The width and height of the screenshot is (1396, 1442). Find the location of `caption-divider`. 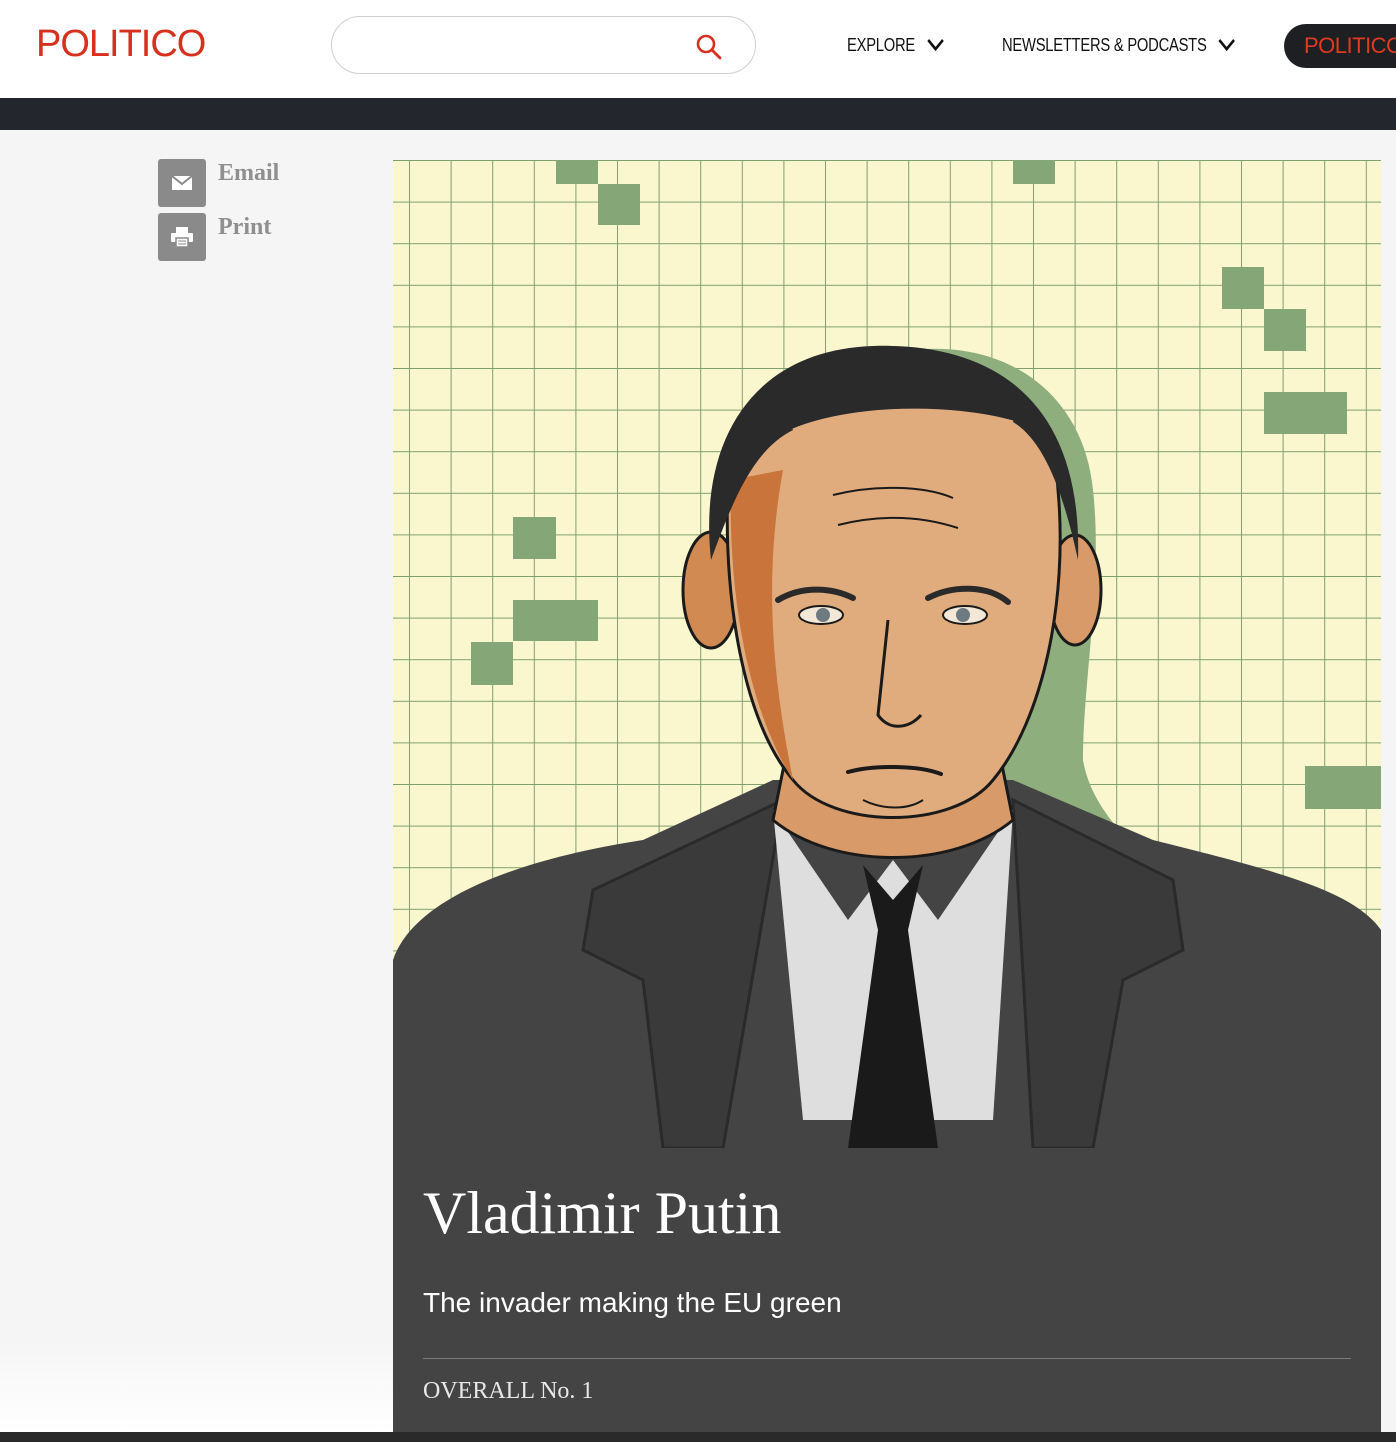

caption-divider is located at coordinates (887, 1358).